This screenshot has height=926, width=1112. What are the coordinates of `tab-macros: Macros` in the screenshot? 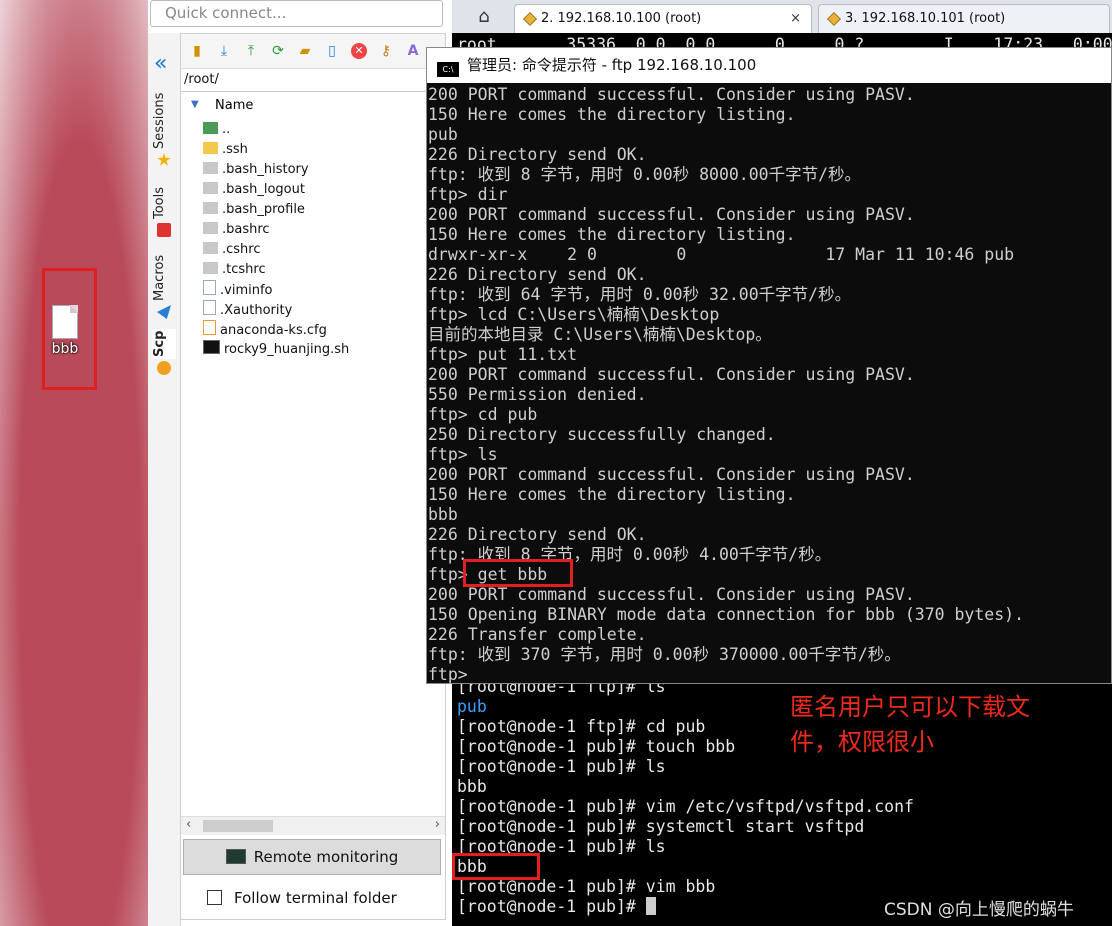 It's located at (164, 278).